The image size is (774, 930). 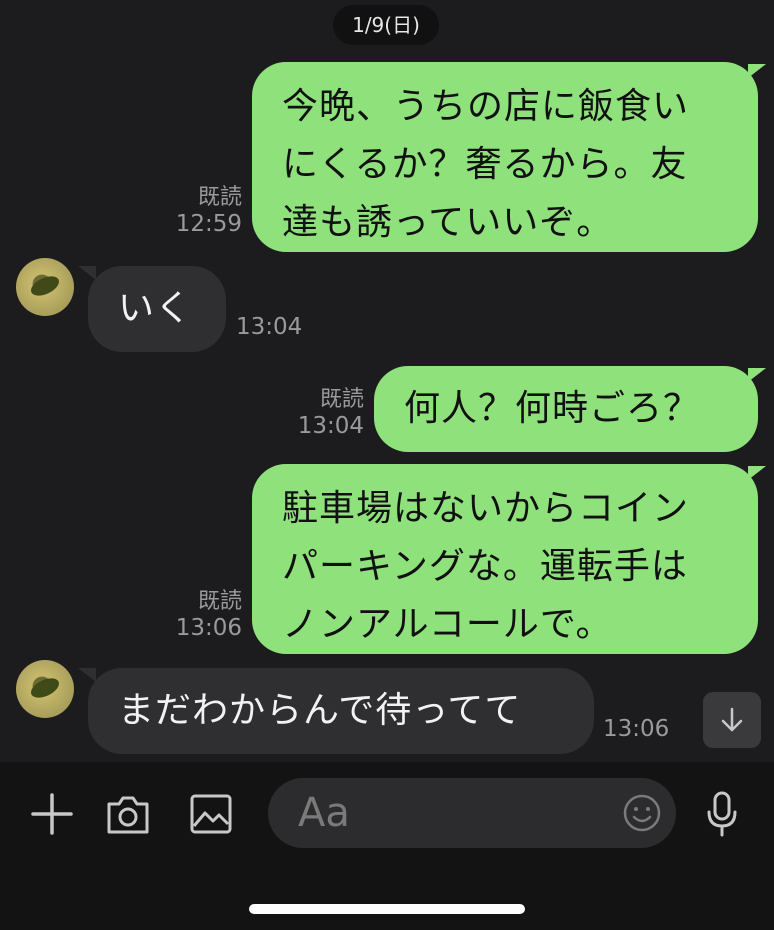 I want to click on home-indicator, so click(x=387, y=909).